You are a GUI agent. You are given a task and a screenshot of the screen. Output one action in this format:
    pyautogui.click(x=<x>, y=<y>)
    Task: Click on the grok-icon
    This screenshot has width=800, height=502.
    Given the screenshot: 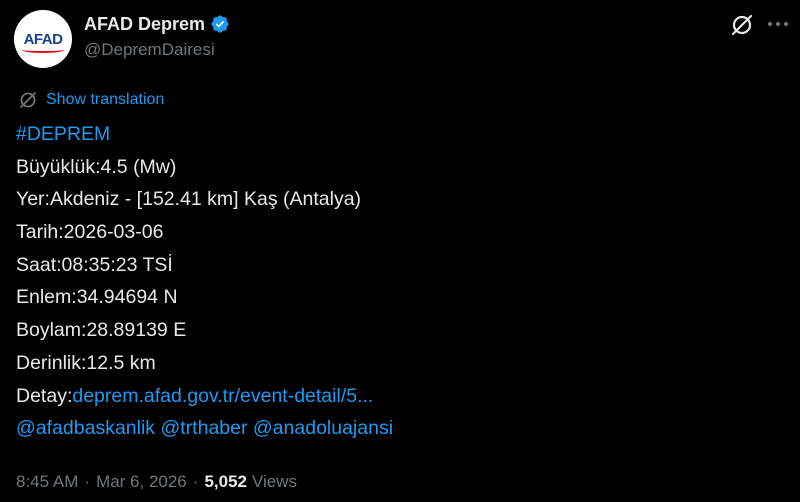 What is the action you would take?
    pyautogui.click(x=742, y=25)
    